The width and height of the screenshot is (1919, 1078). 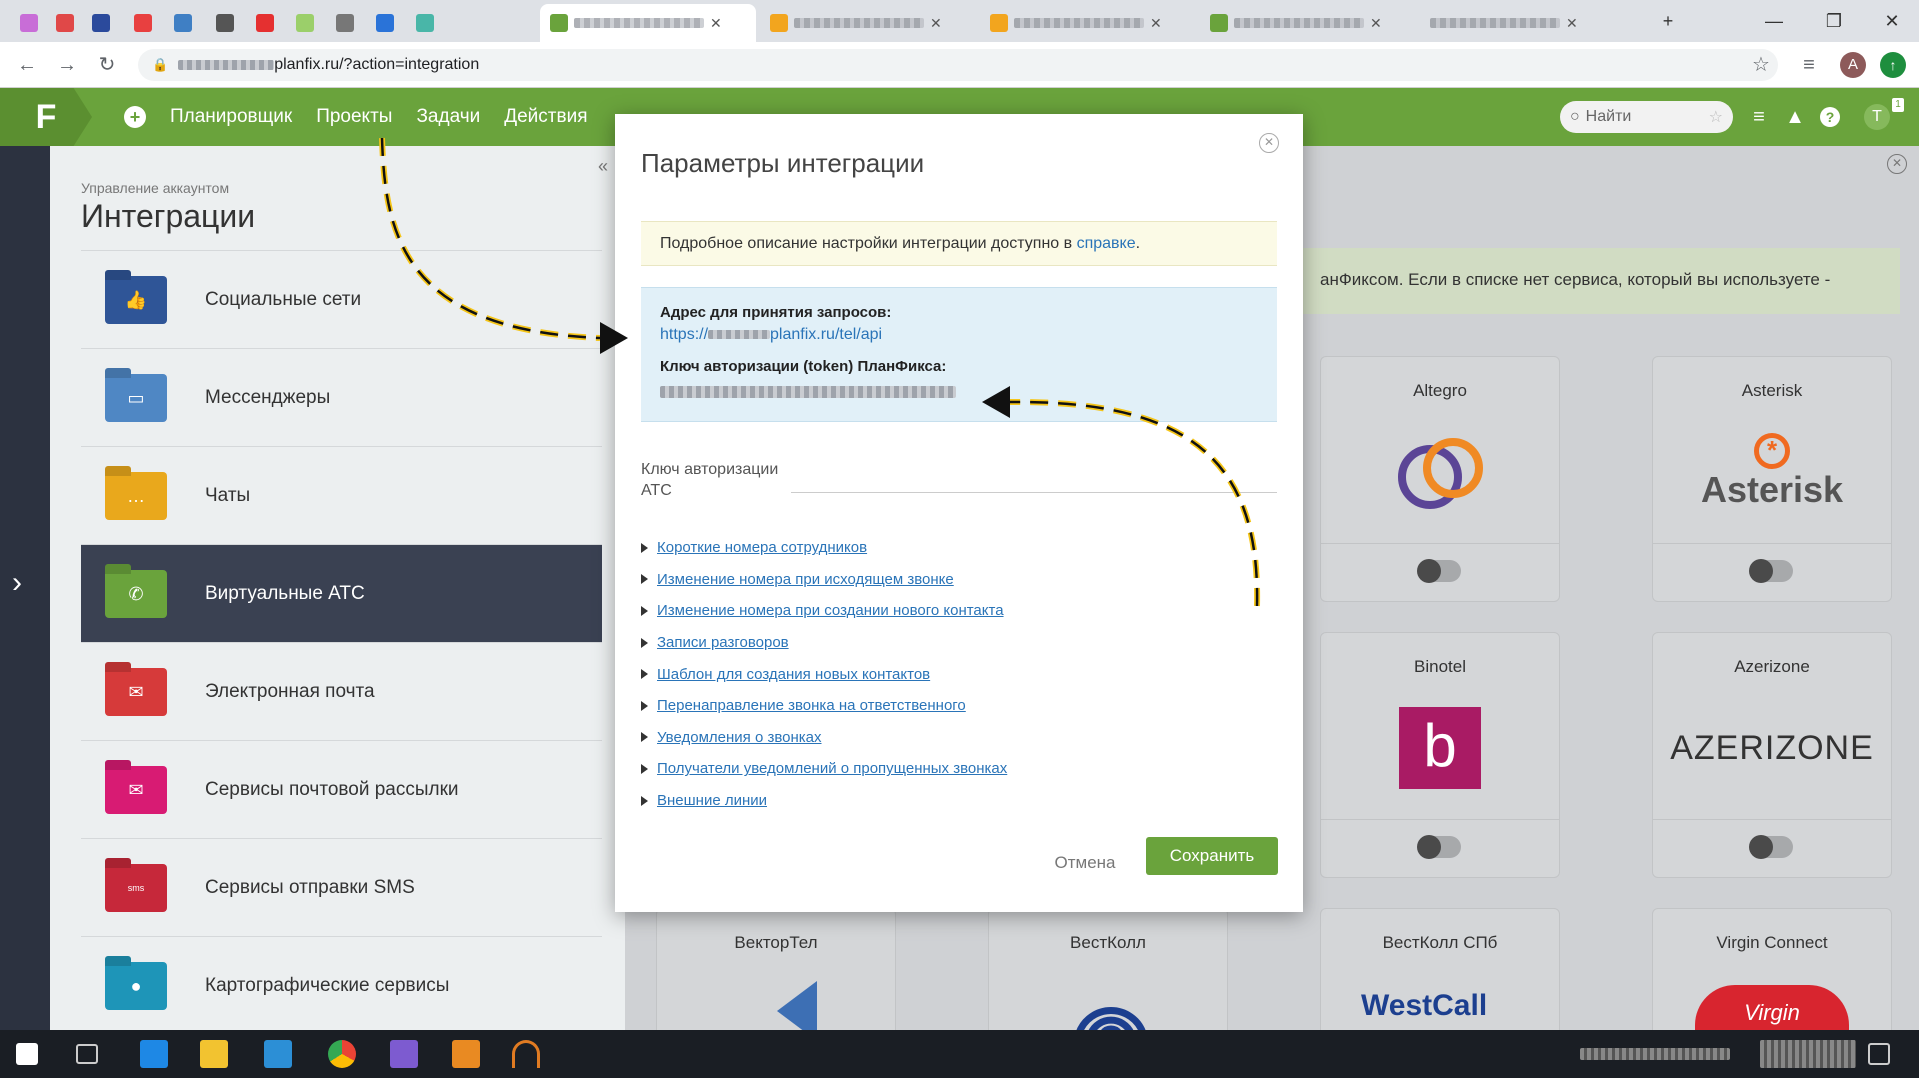 I want to click on service-card-asterisk: Asterisk * Asterisk, so click(x=1772, y=479).